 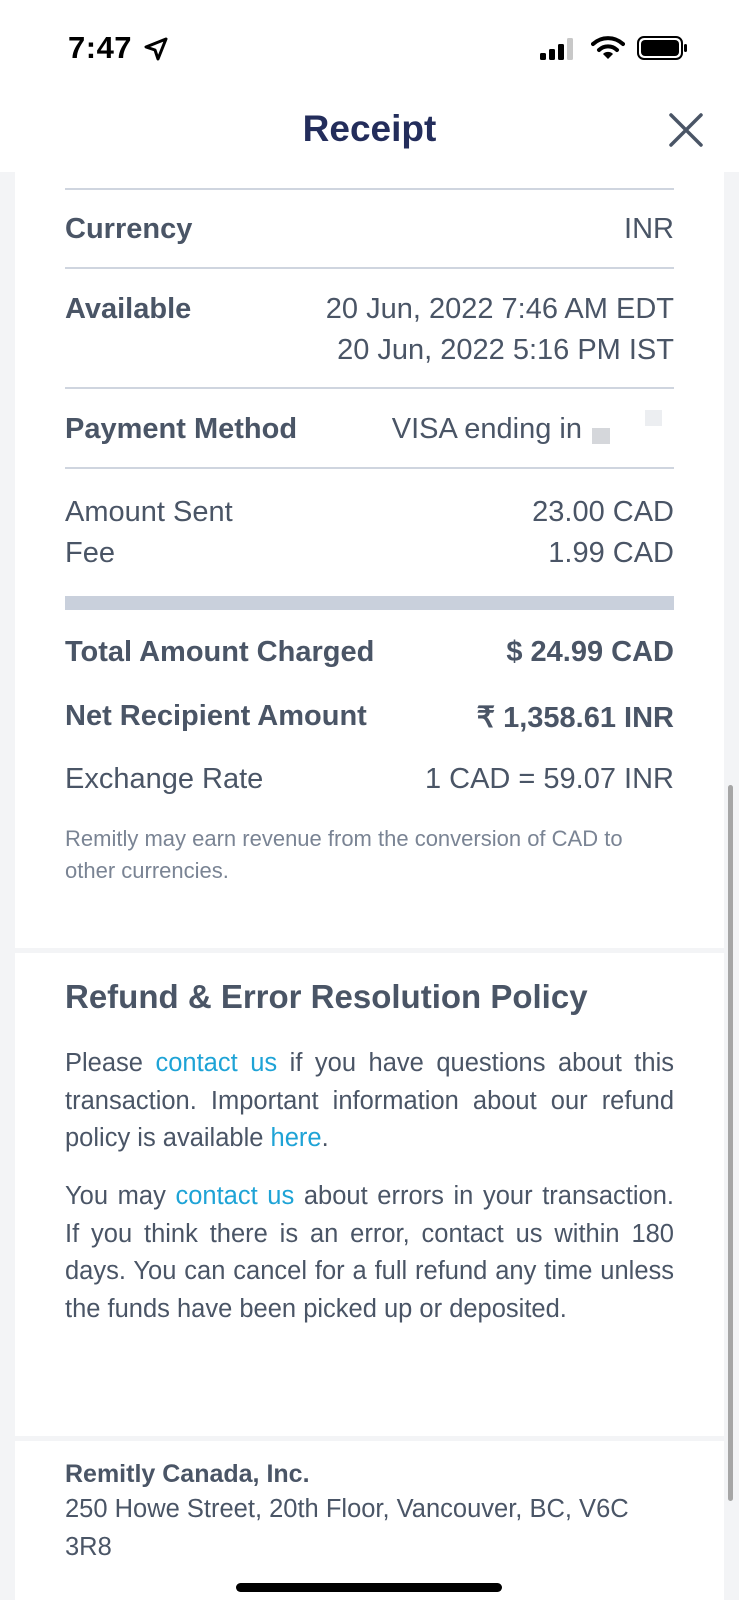 I want to click on total-charged-value: $ 24.99 CAD, so click(x=590, y=652).